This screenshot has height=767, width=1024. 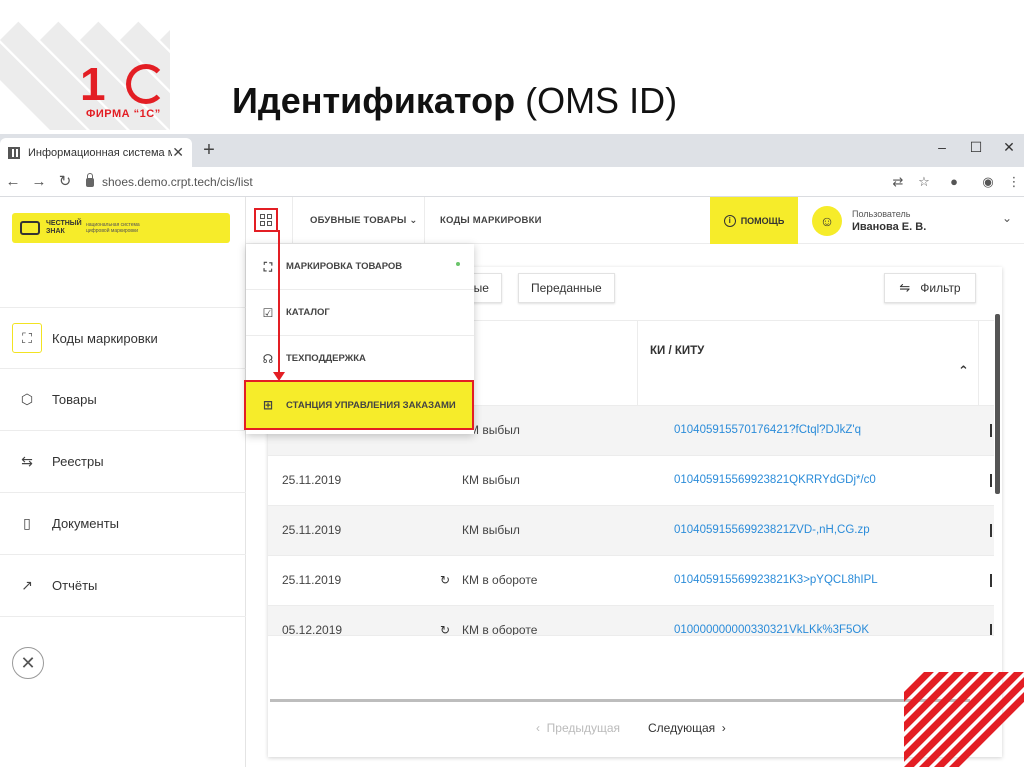 I want to click on help-button: i ПОМОЩЬ, so click(x=754, y=220).